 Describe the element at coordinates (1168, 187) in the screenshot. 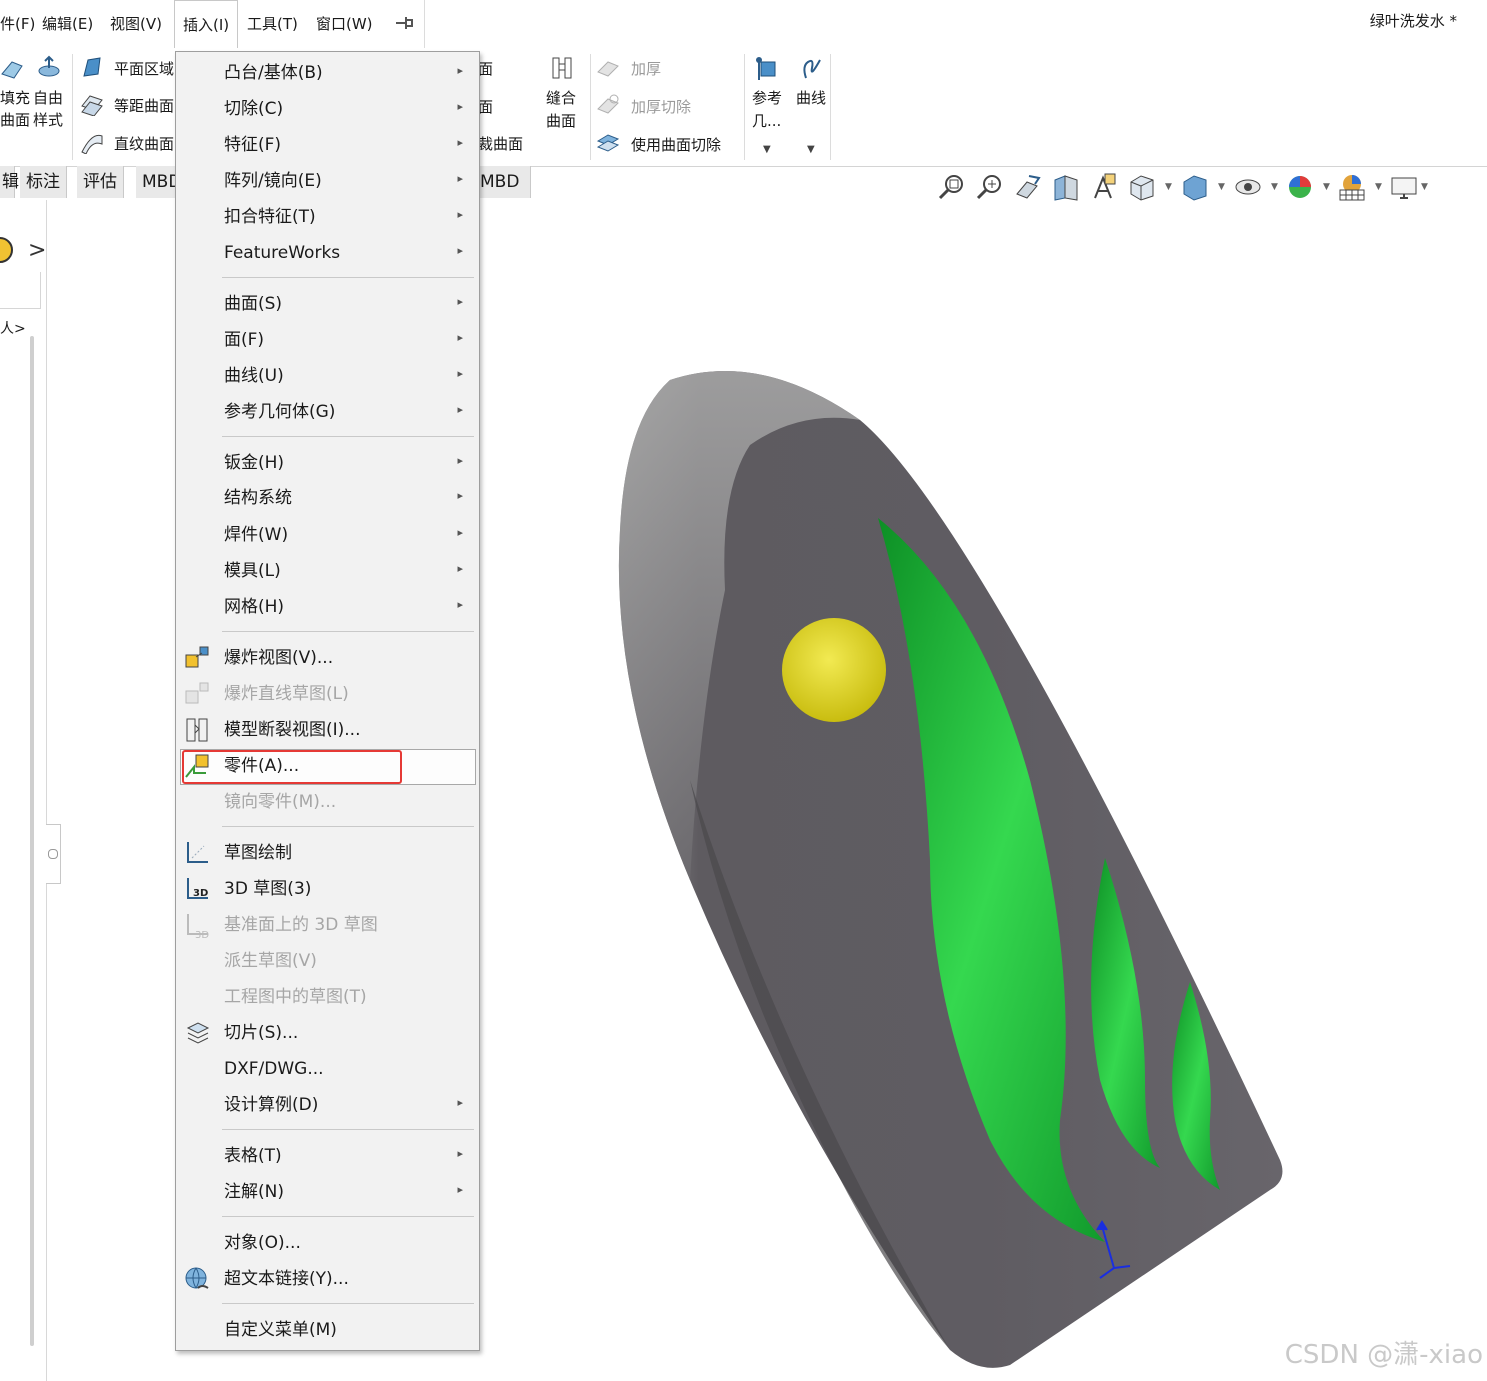

I see `view-orientation-dropdown-icon: ▼` at that location.